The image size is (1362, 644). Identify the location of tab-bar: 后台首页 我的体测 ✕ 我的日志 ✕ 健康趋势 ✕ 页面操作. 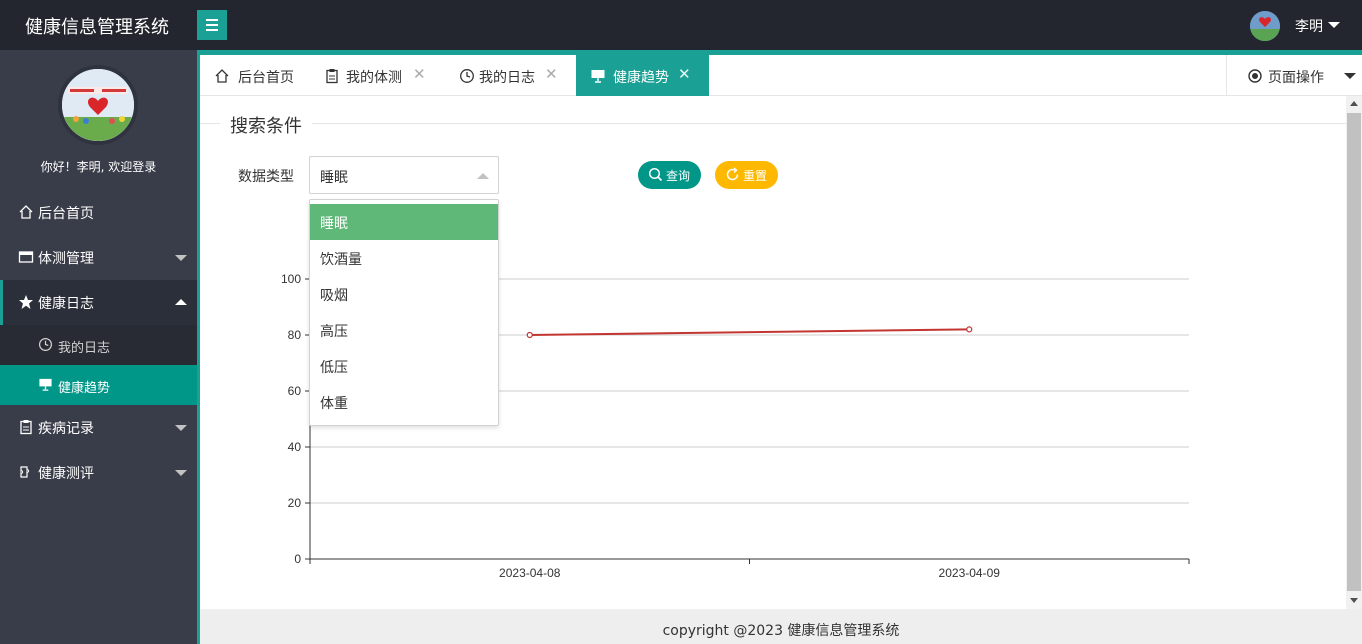
(781, 73).